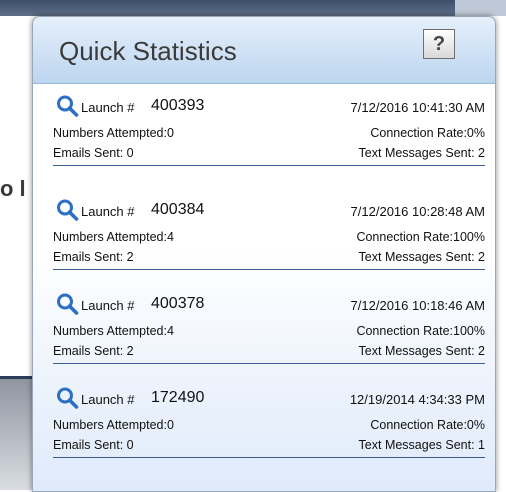 The height and width of the screenshot is (492, 506). I want to click on launch-timestamp: 7/12/2016 10:18:46 AM, so click(417, 305).